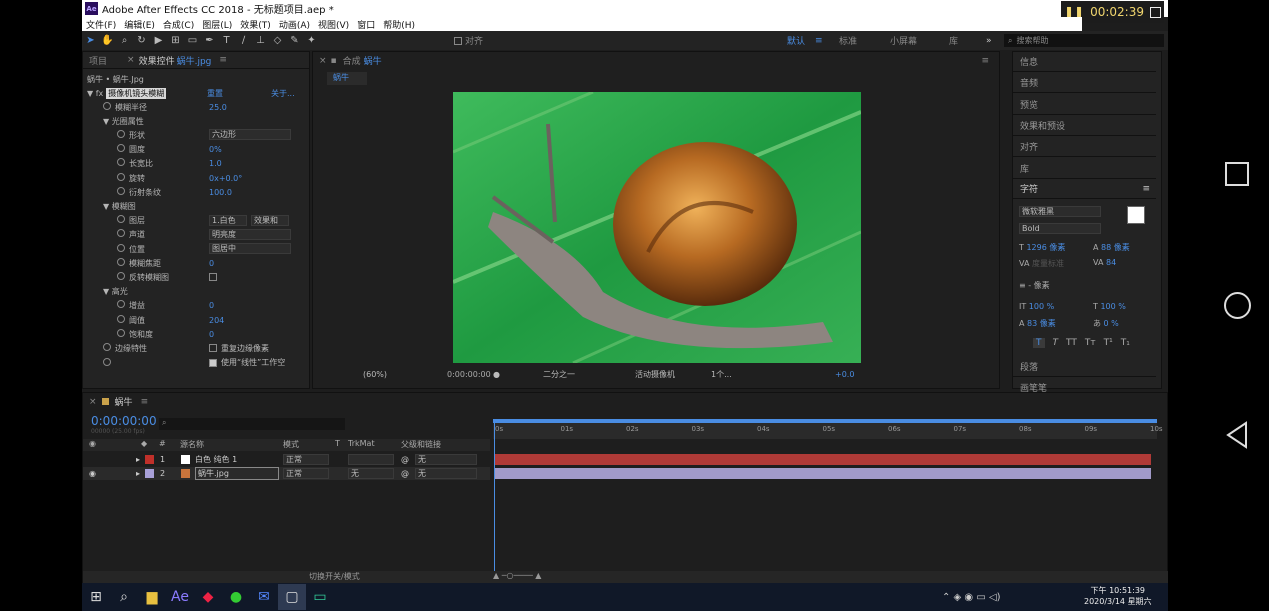  What do you see at coordinates (215, 149) in the screenshot?
I see `prop-value: 0%` at bounding box center [215, 149].